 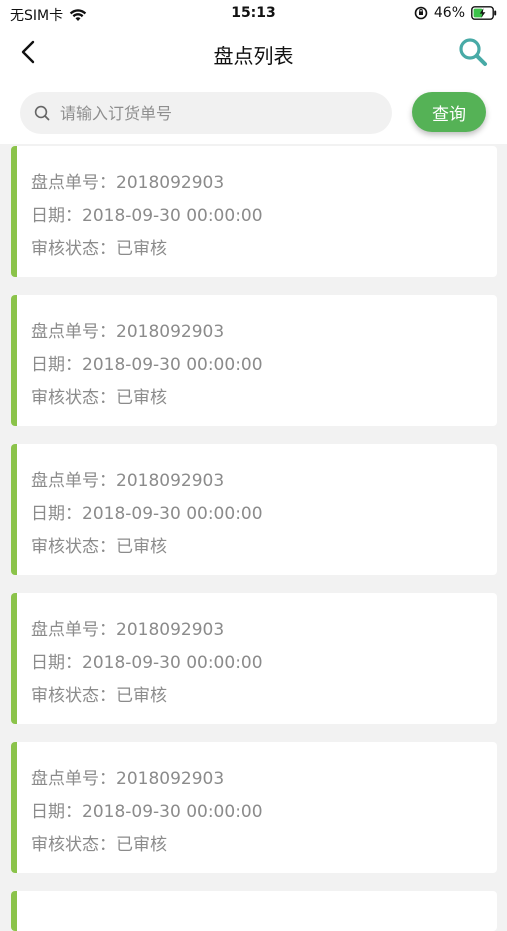 I want to click on search-icon, so click(x=473, y=54).